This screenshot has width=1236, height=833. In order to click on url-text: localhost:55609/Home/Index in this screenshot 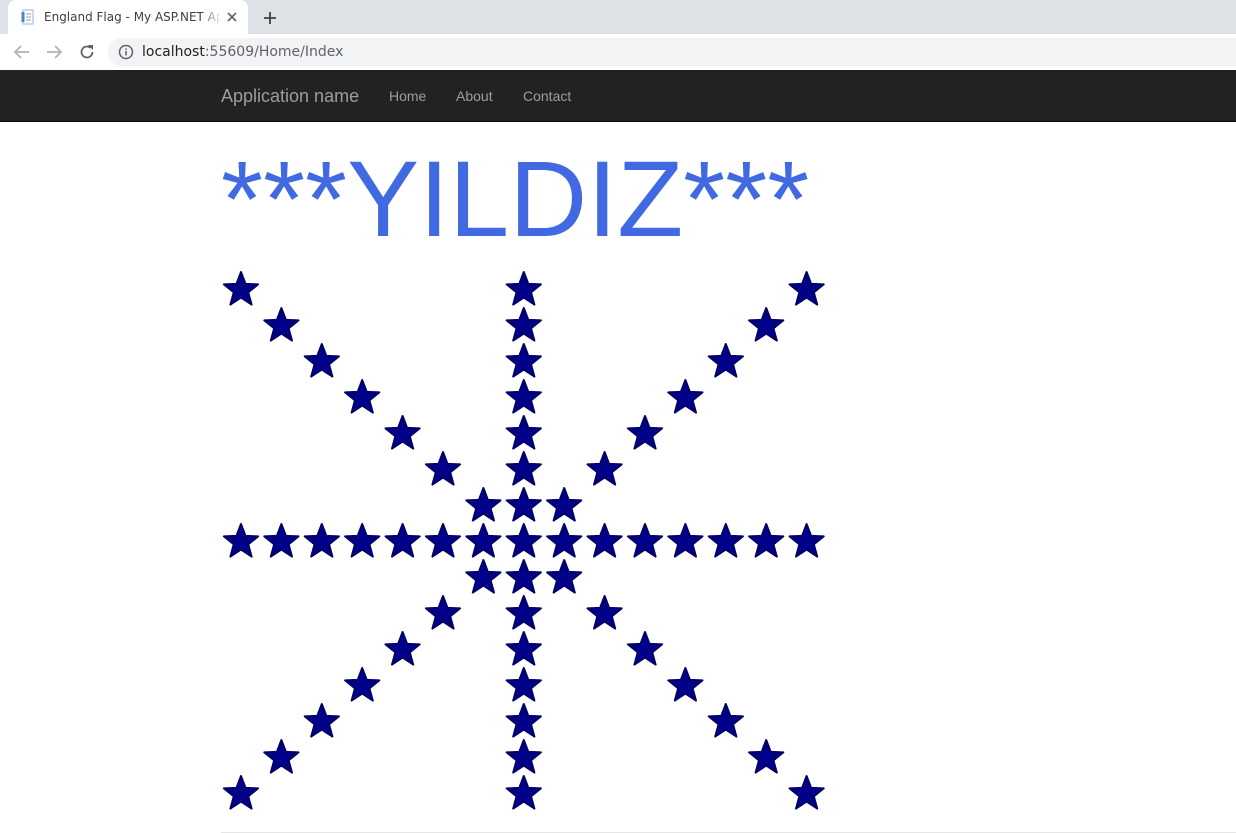, I will do `click(242, 52)`.